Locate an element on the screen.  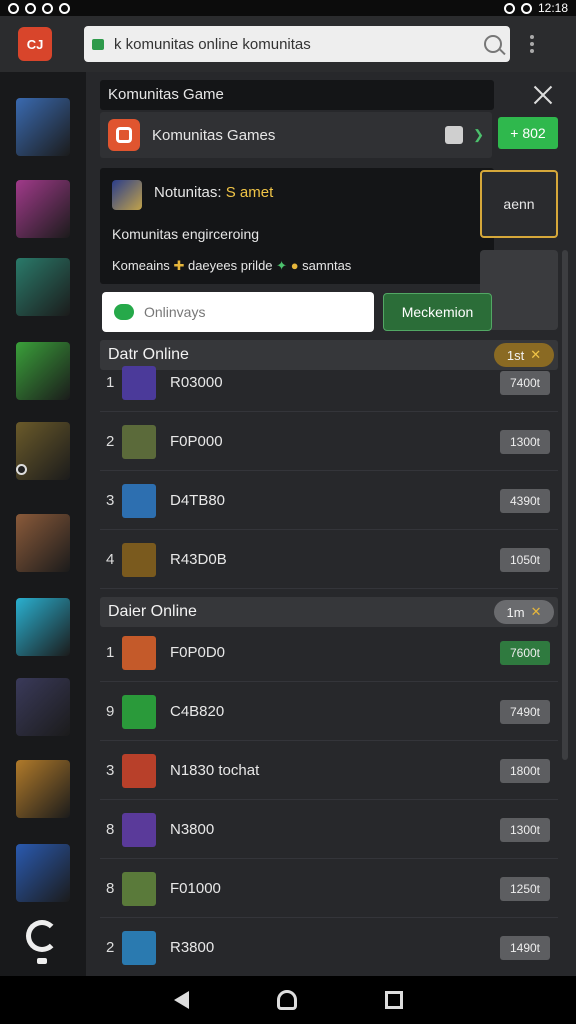
refresh-icon is located at coordinates (42, 936).